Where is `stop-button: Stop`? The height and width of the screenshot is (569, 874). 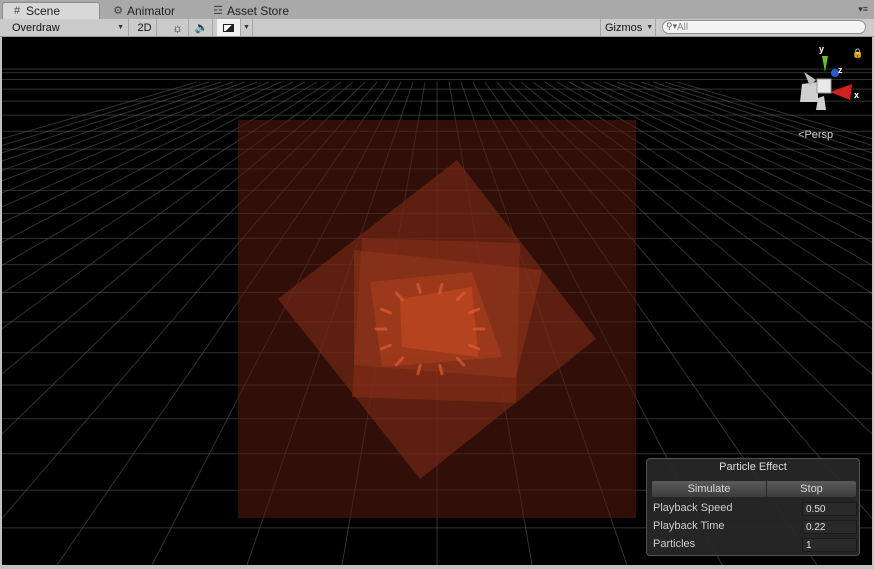 stop-button: Stop is located at coordinates (811, 489).